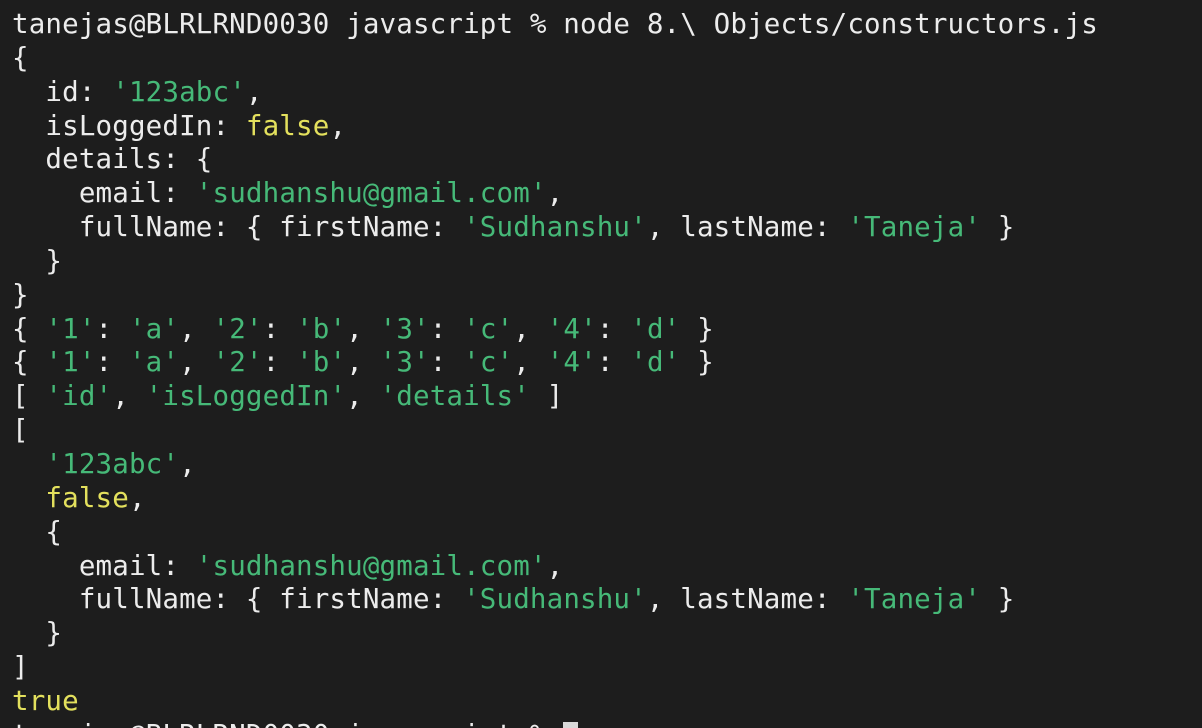 This screenshot has height=728, width=1202. I want to click on output-line: isLoggedIn: false,, so click(555, 127).